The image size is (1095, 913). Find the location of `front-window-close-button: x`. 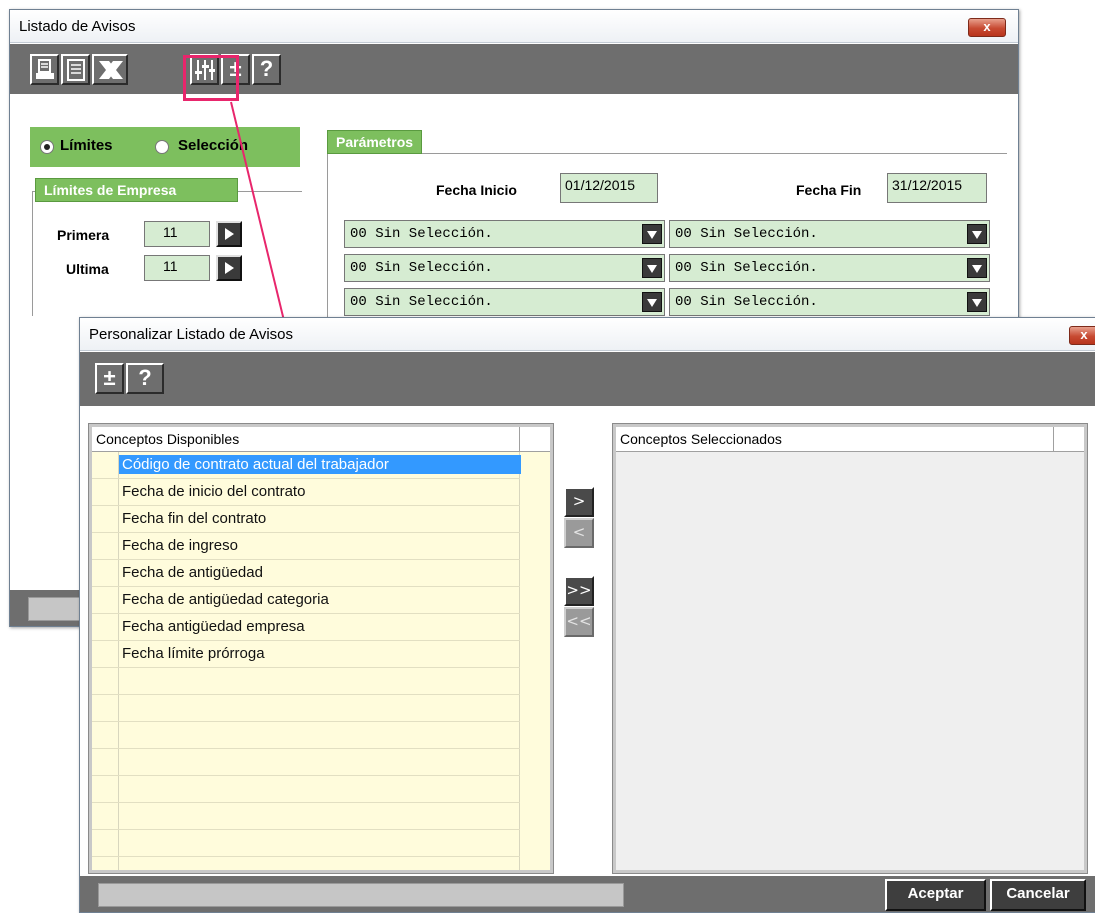

front-window-close-button: x is located at coordinates (1082, 335).